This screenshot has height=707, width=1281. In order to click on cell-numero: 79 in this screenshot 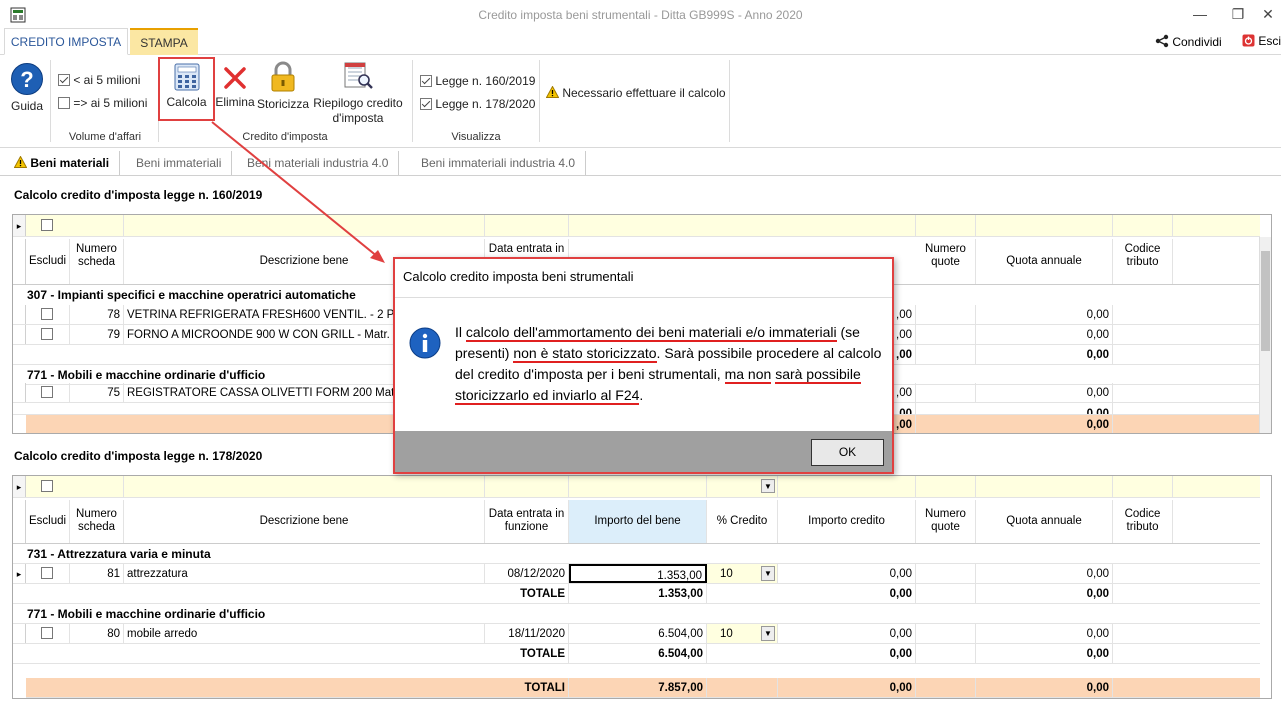, I will do `click(97, 334)`.